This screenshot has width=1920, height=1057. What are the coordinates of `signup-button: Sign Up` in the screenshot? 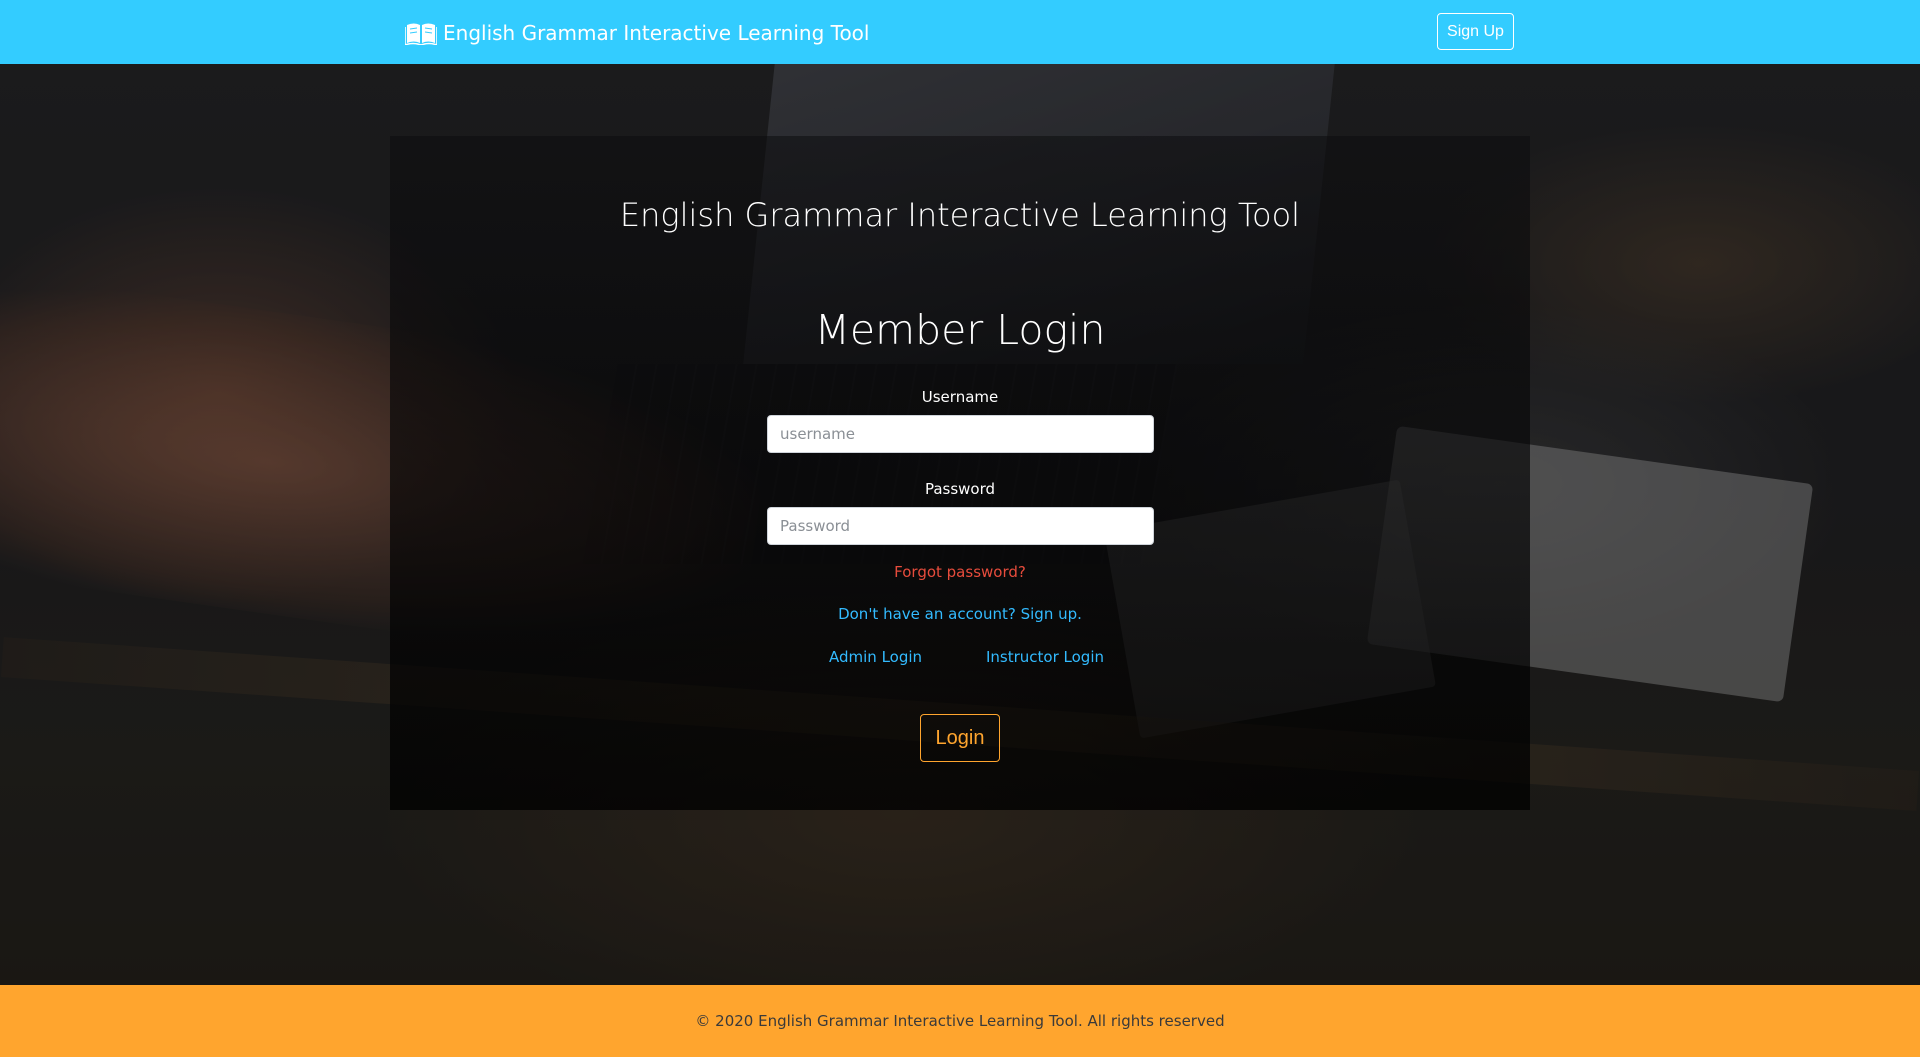 It's located at (1475, 31).